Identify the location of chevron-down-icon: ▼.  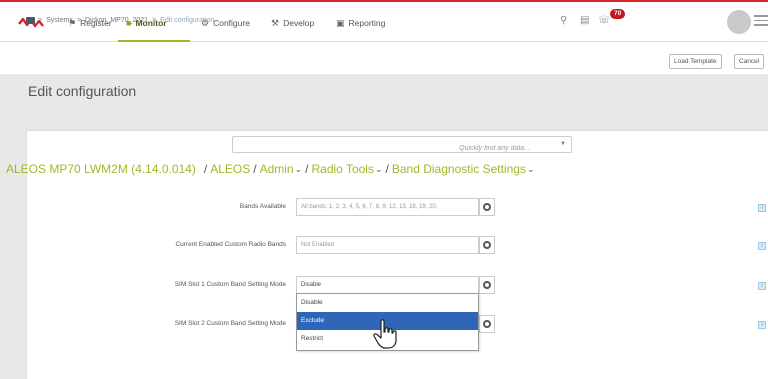
(563, 144).